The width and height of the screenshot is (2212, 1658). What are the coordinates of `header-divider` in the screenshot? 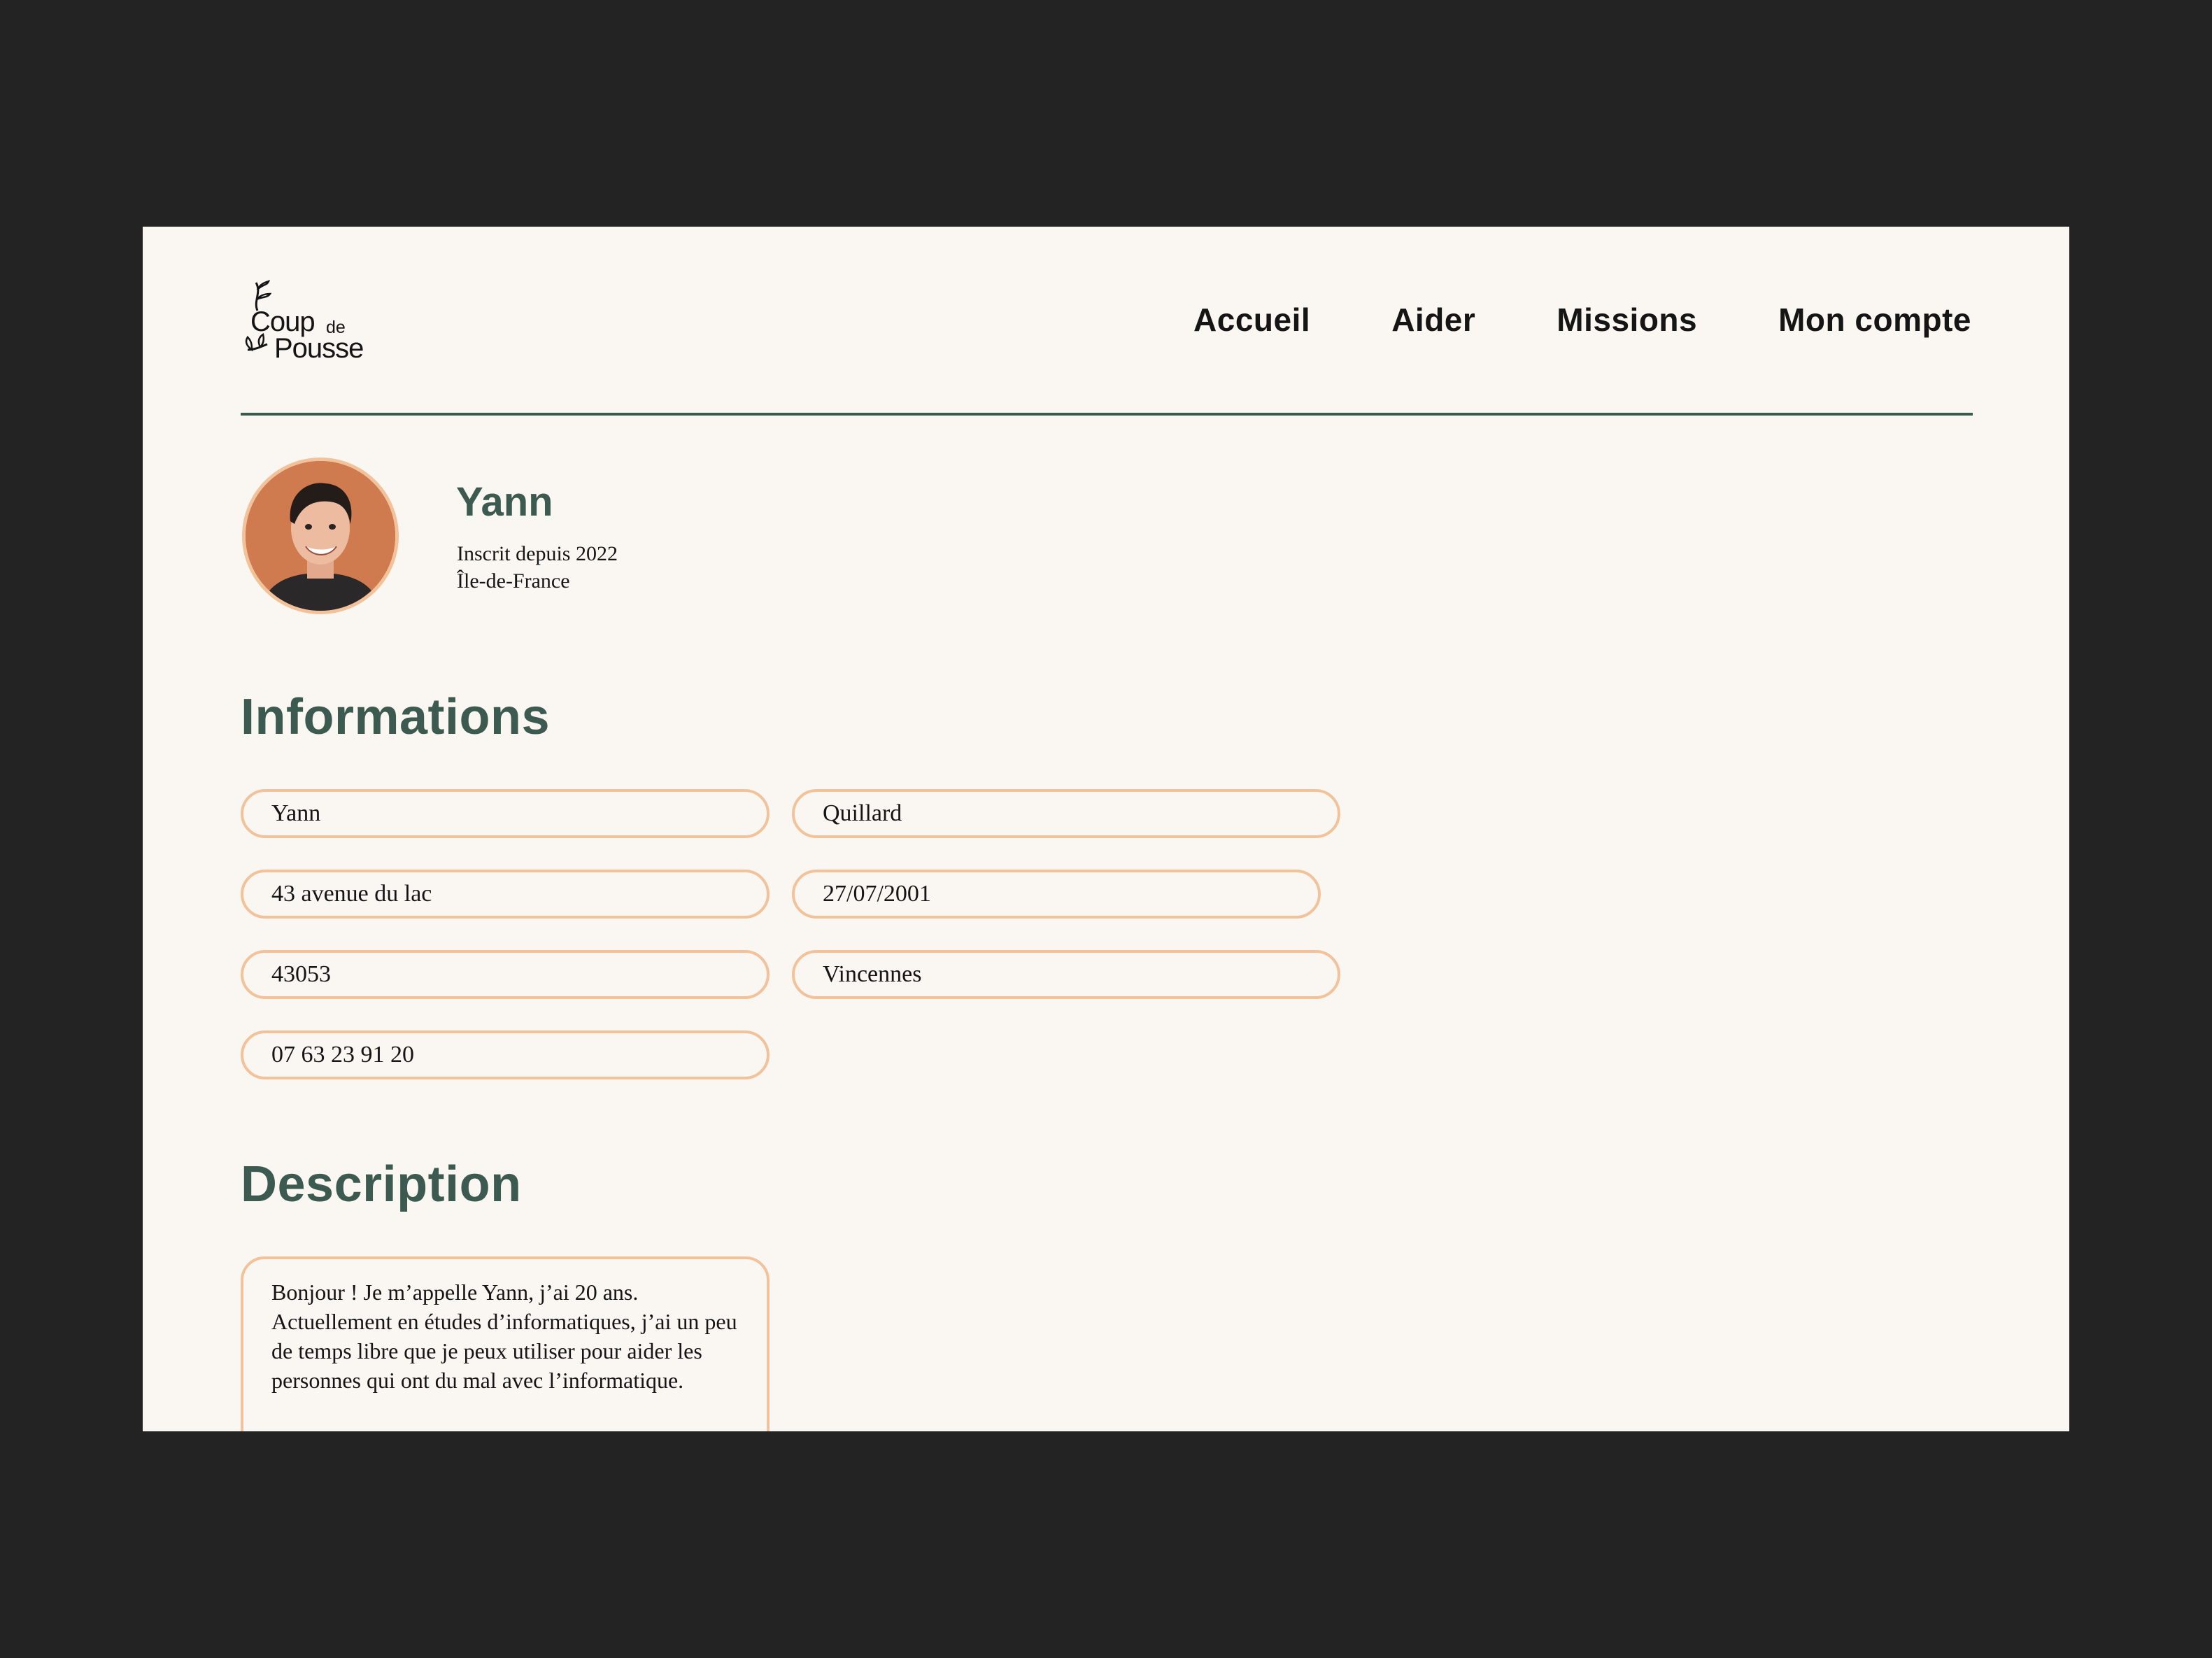 It's located at (1107, 414).